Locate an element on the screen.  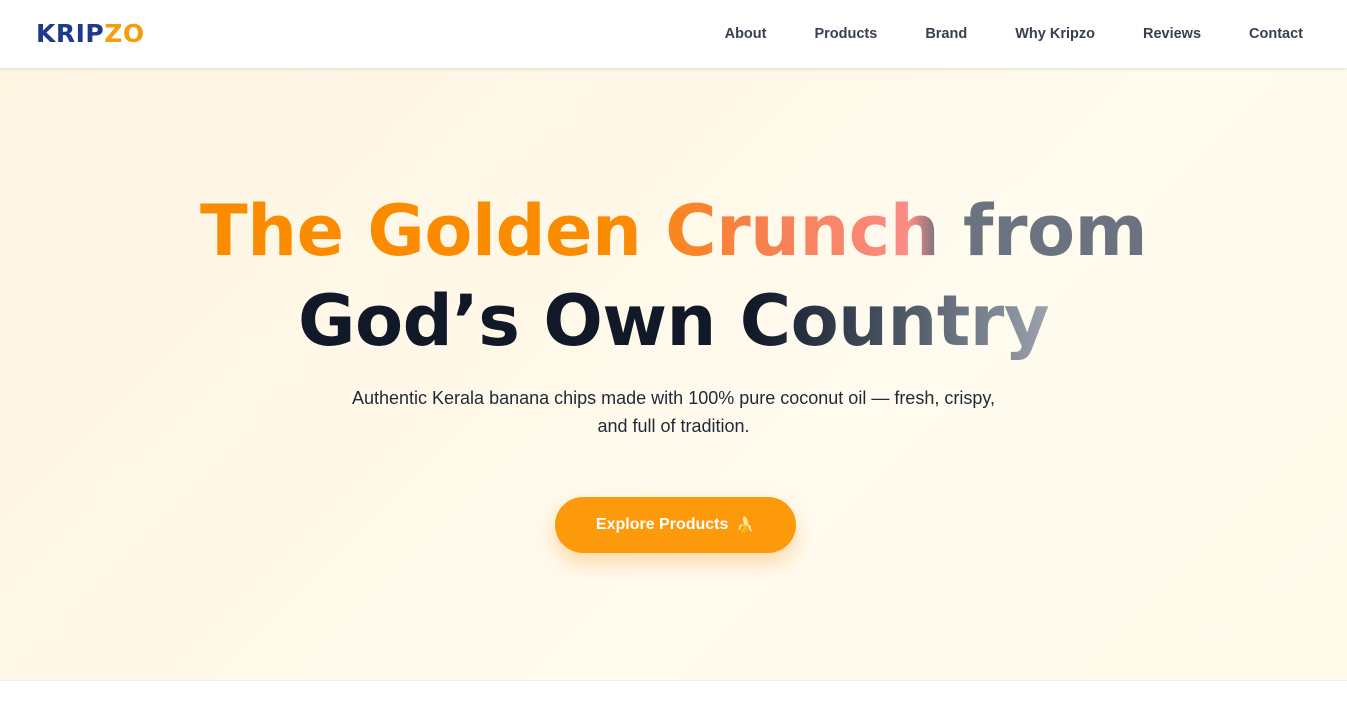
logo: KRIPZO is located at coordinates (90, 34).